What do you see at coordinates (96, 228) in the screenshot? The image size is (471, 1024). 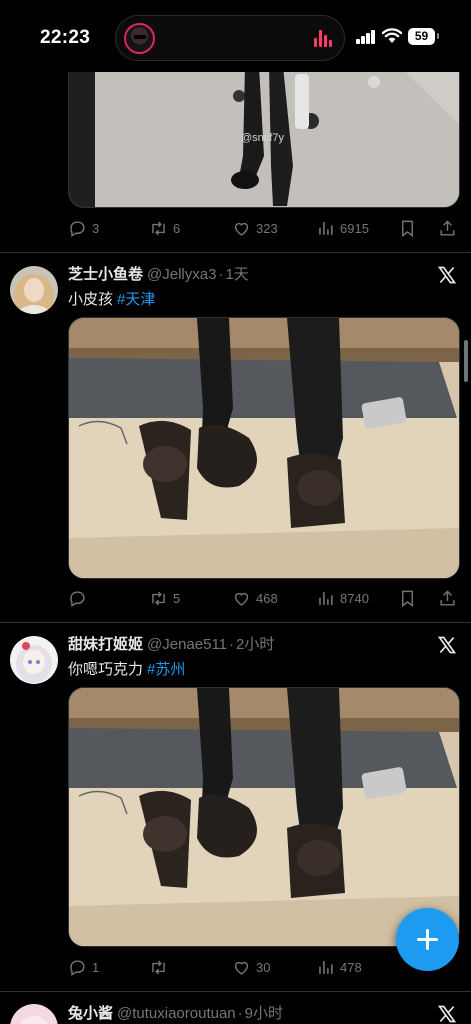 I see `reply-count: 3` at bounding box center [96, 228].